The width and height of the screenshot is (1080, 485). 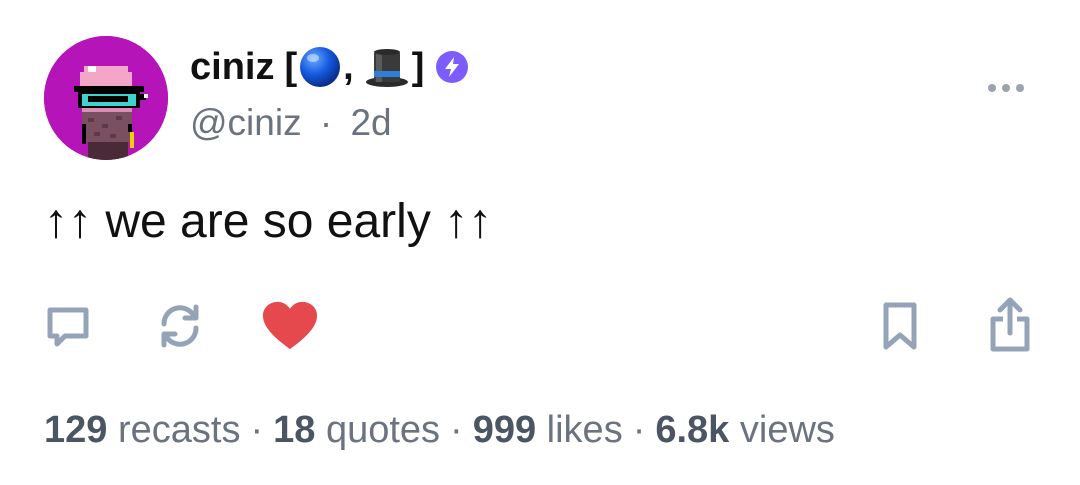 What do you see at coordinates (294, 430) in the screenshot?
I see `quotes-count: 18` at bounding box center [294, 430].